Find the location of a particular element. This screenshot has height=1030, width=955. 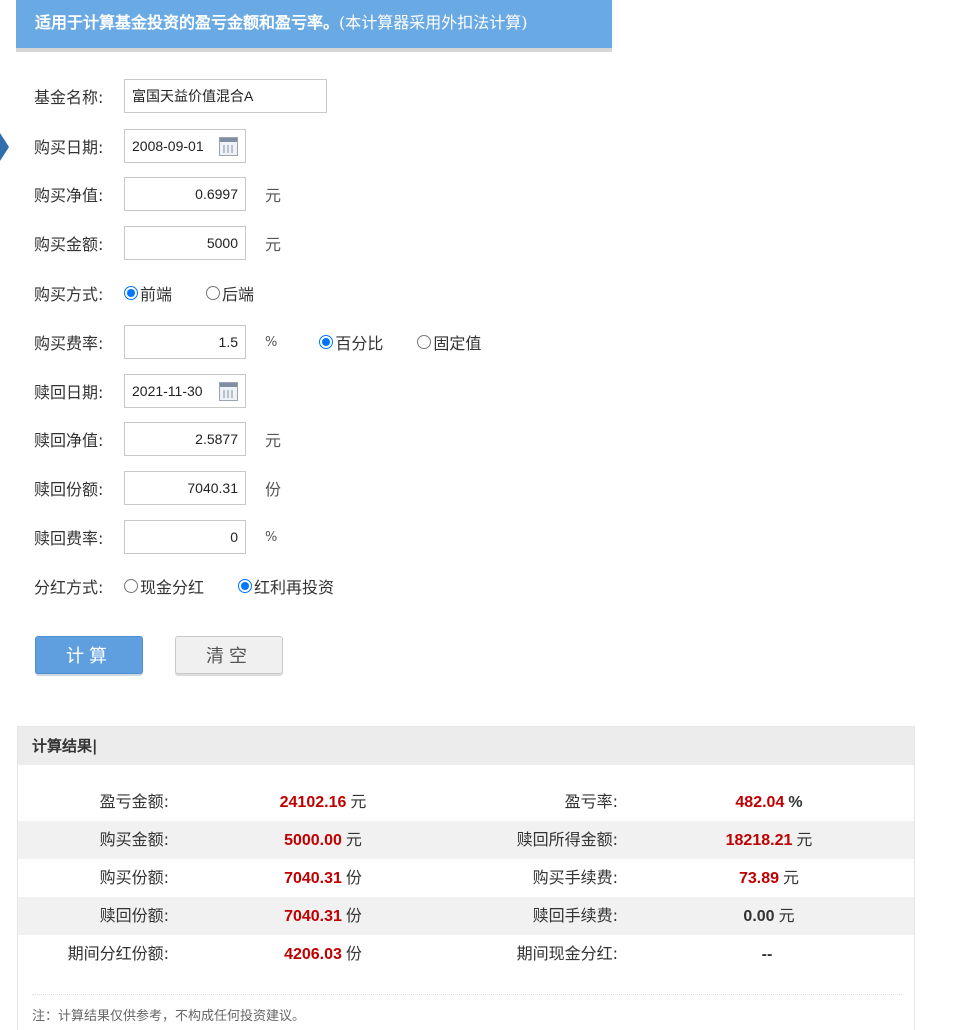

buy-date-row: 购买日期: 2008-09-01 is located at coordinates (140, 146).